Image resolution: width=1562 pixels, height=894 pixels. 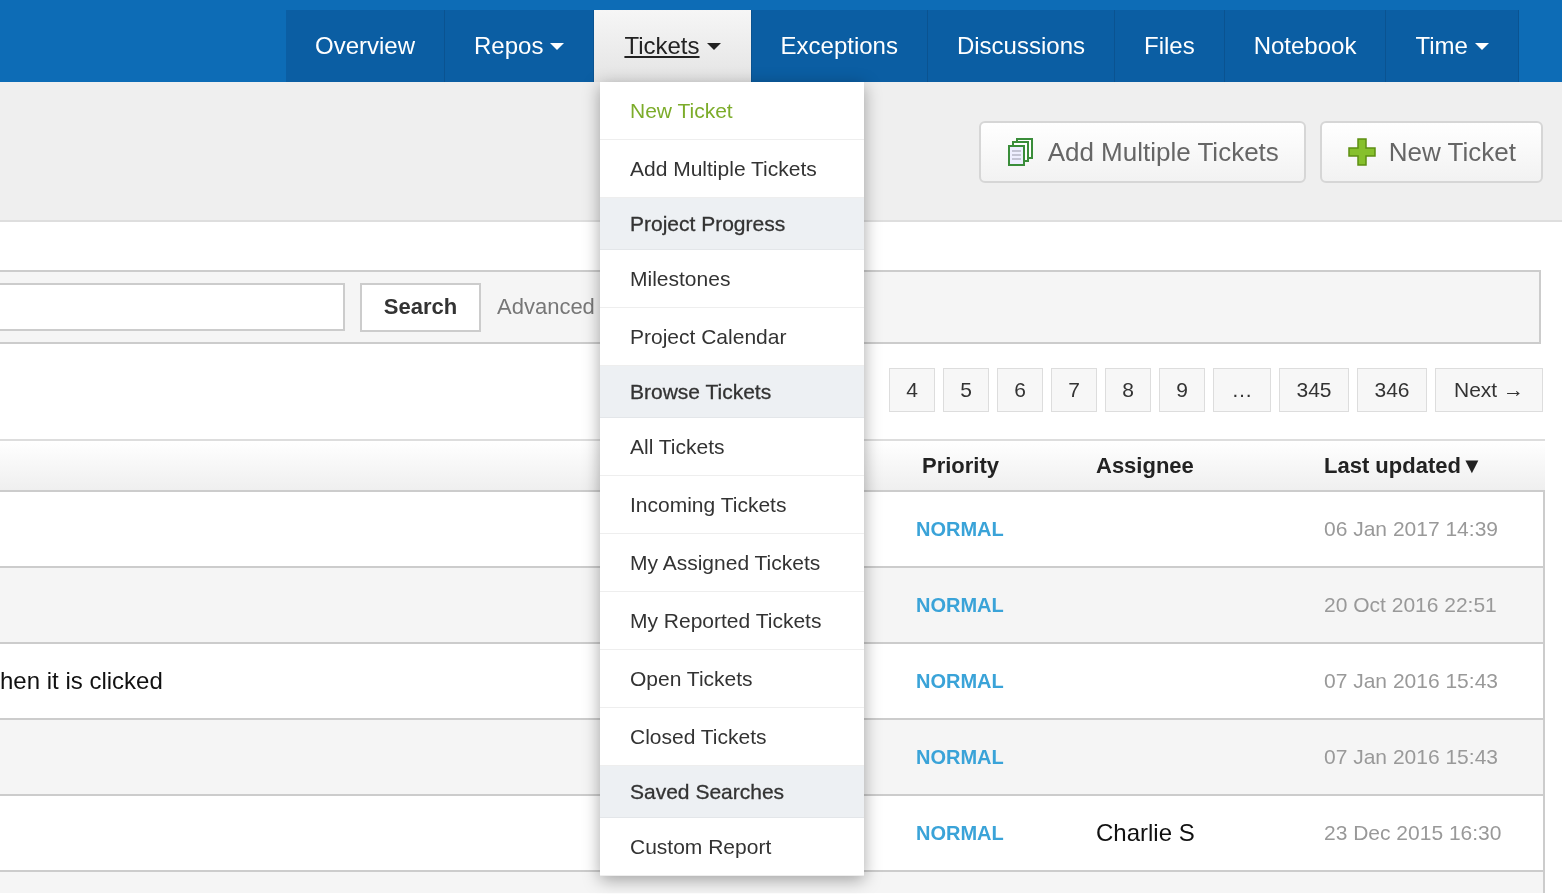 I want to click on menu-section-header: Browse Tickets, so click(x=732, y=392).